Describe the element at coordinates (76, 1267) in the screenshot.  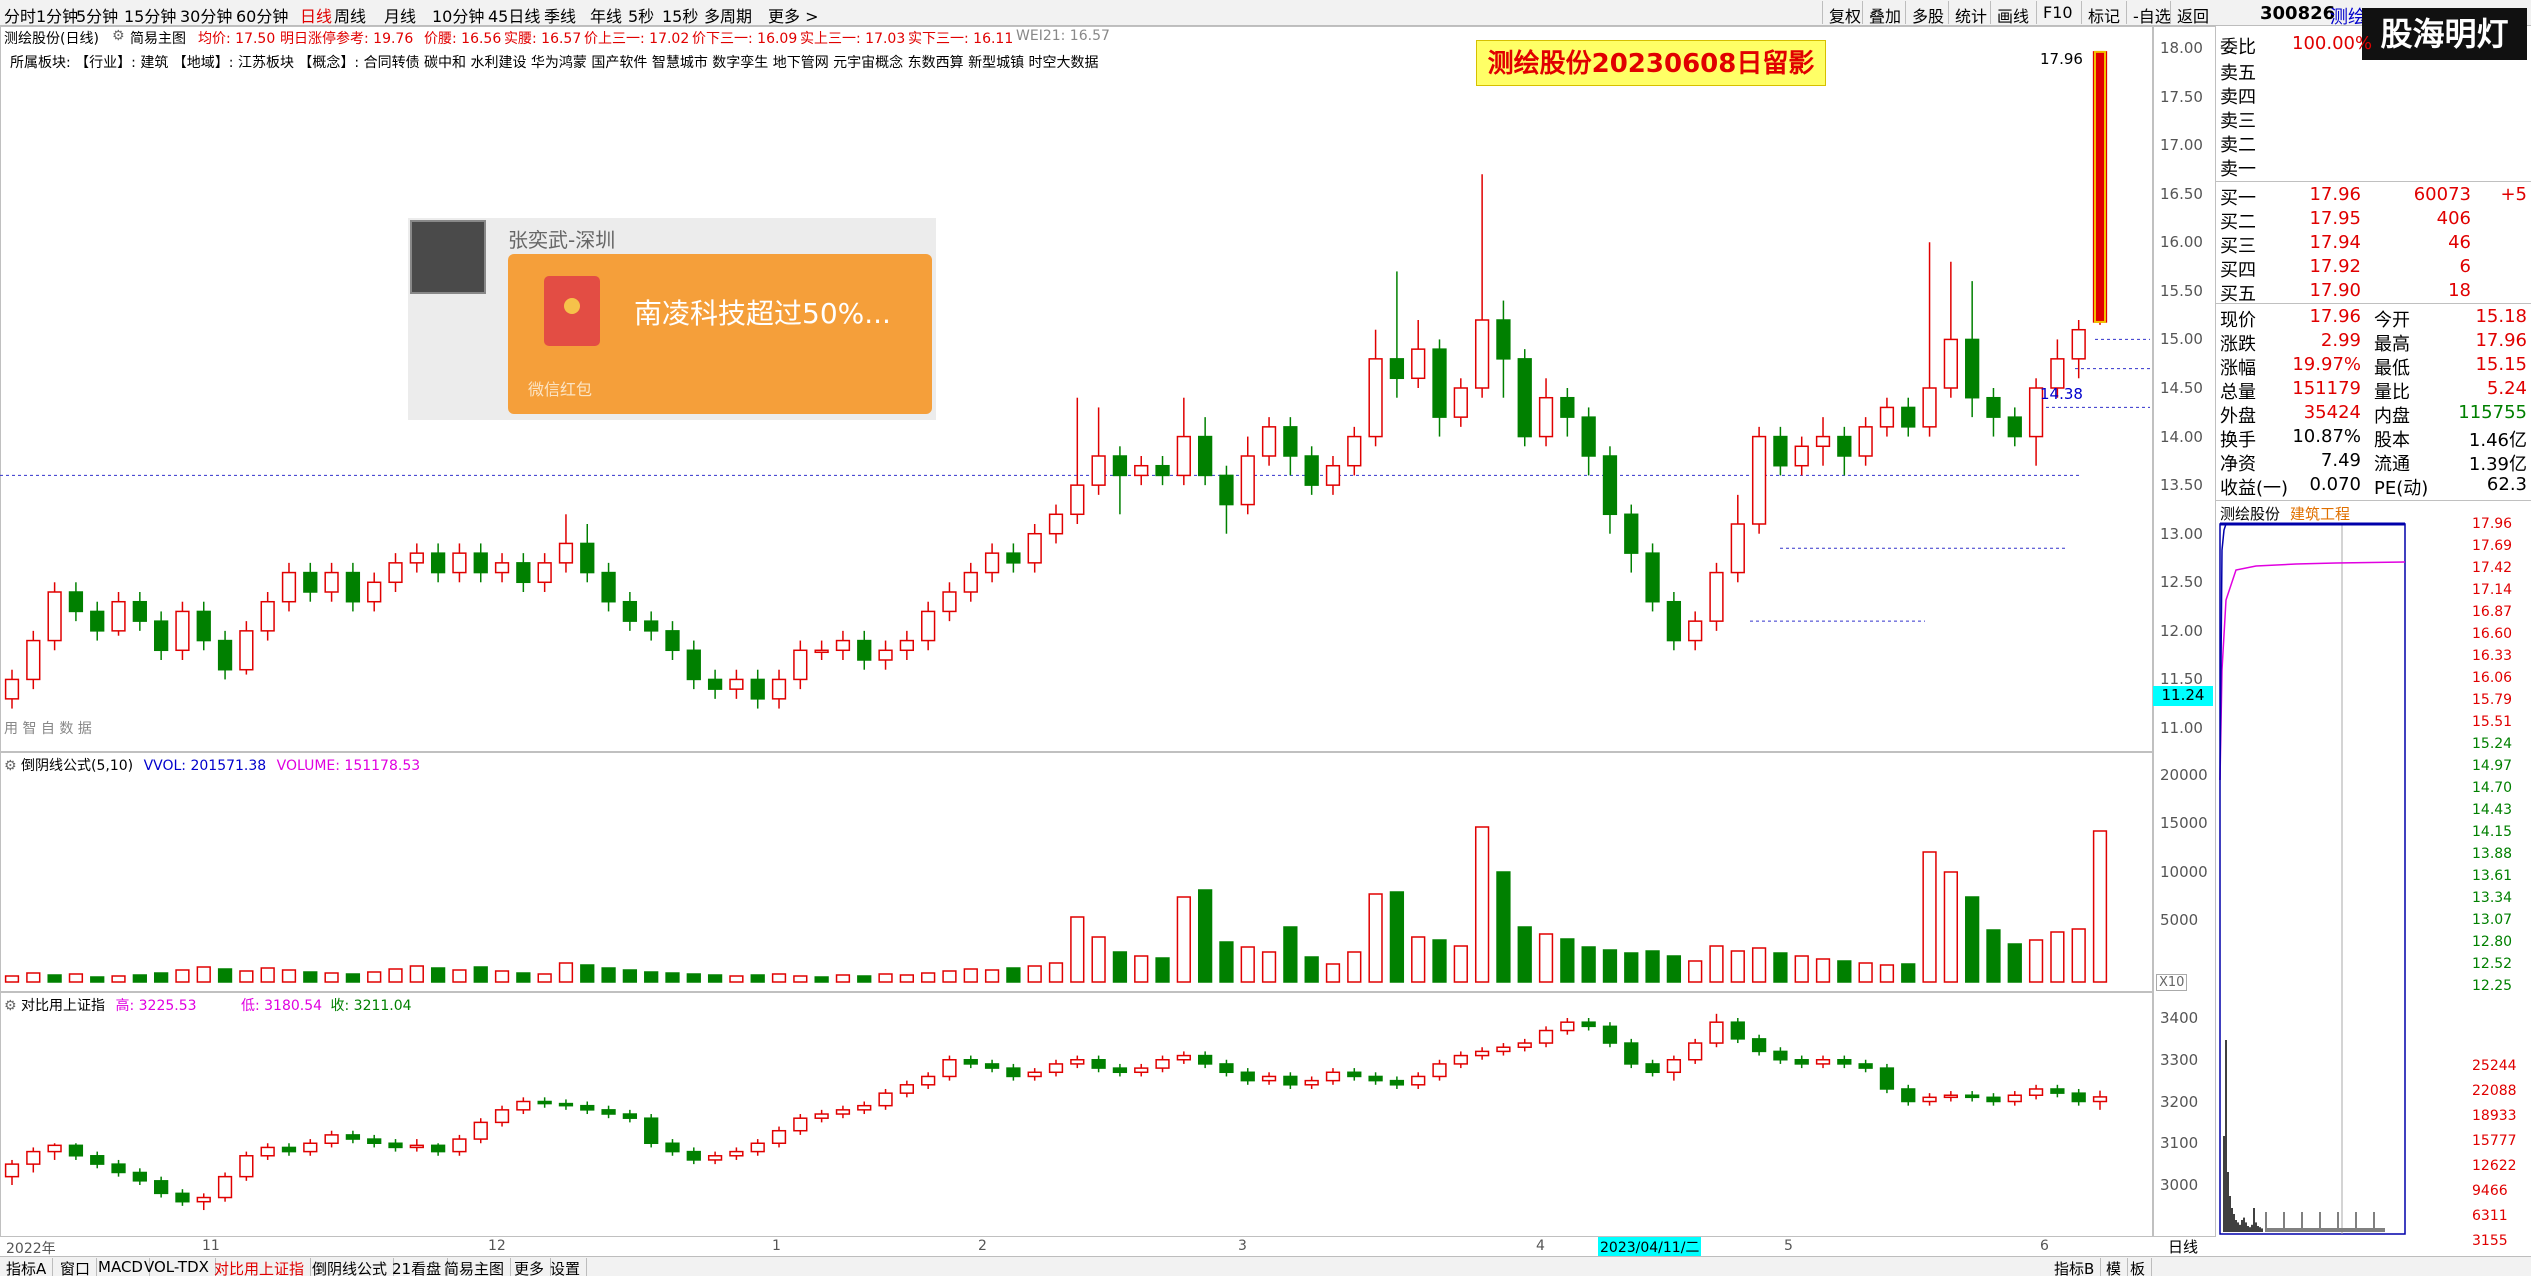
I see `indicator-tab: 窗口` at that location.